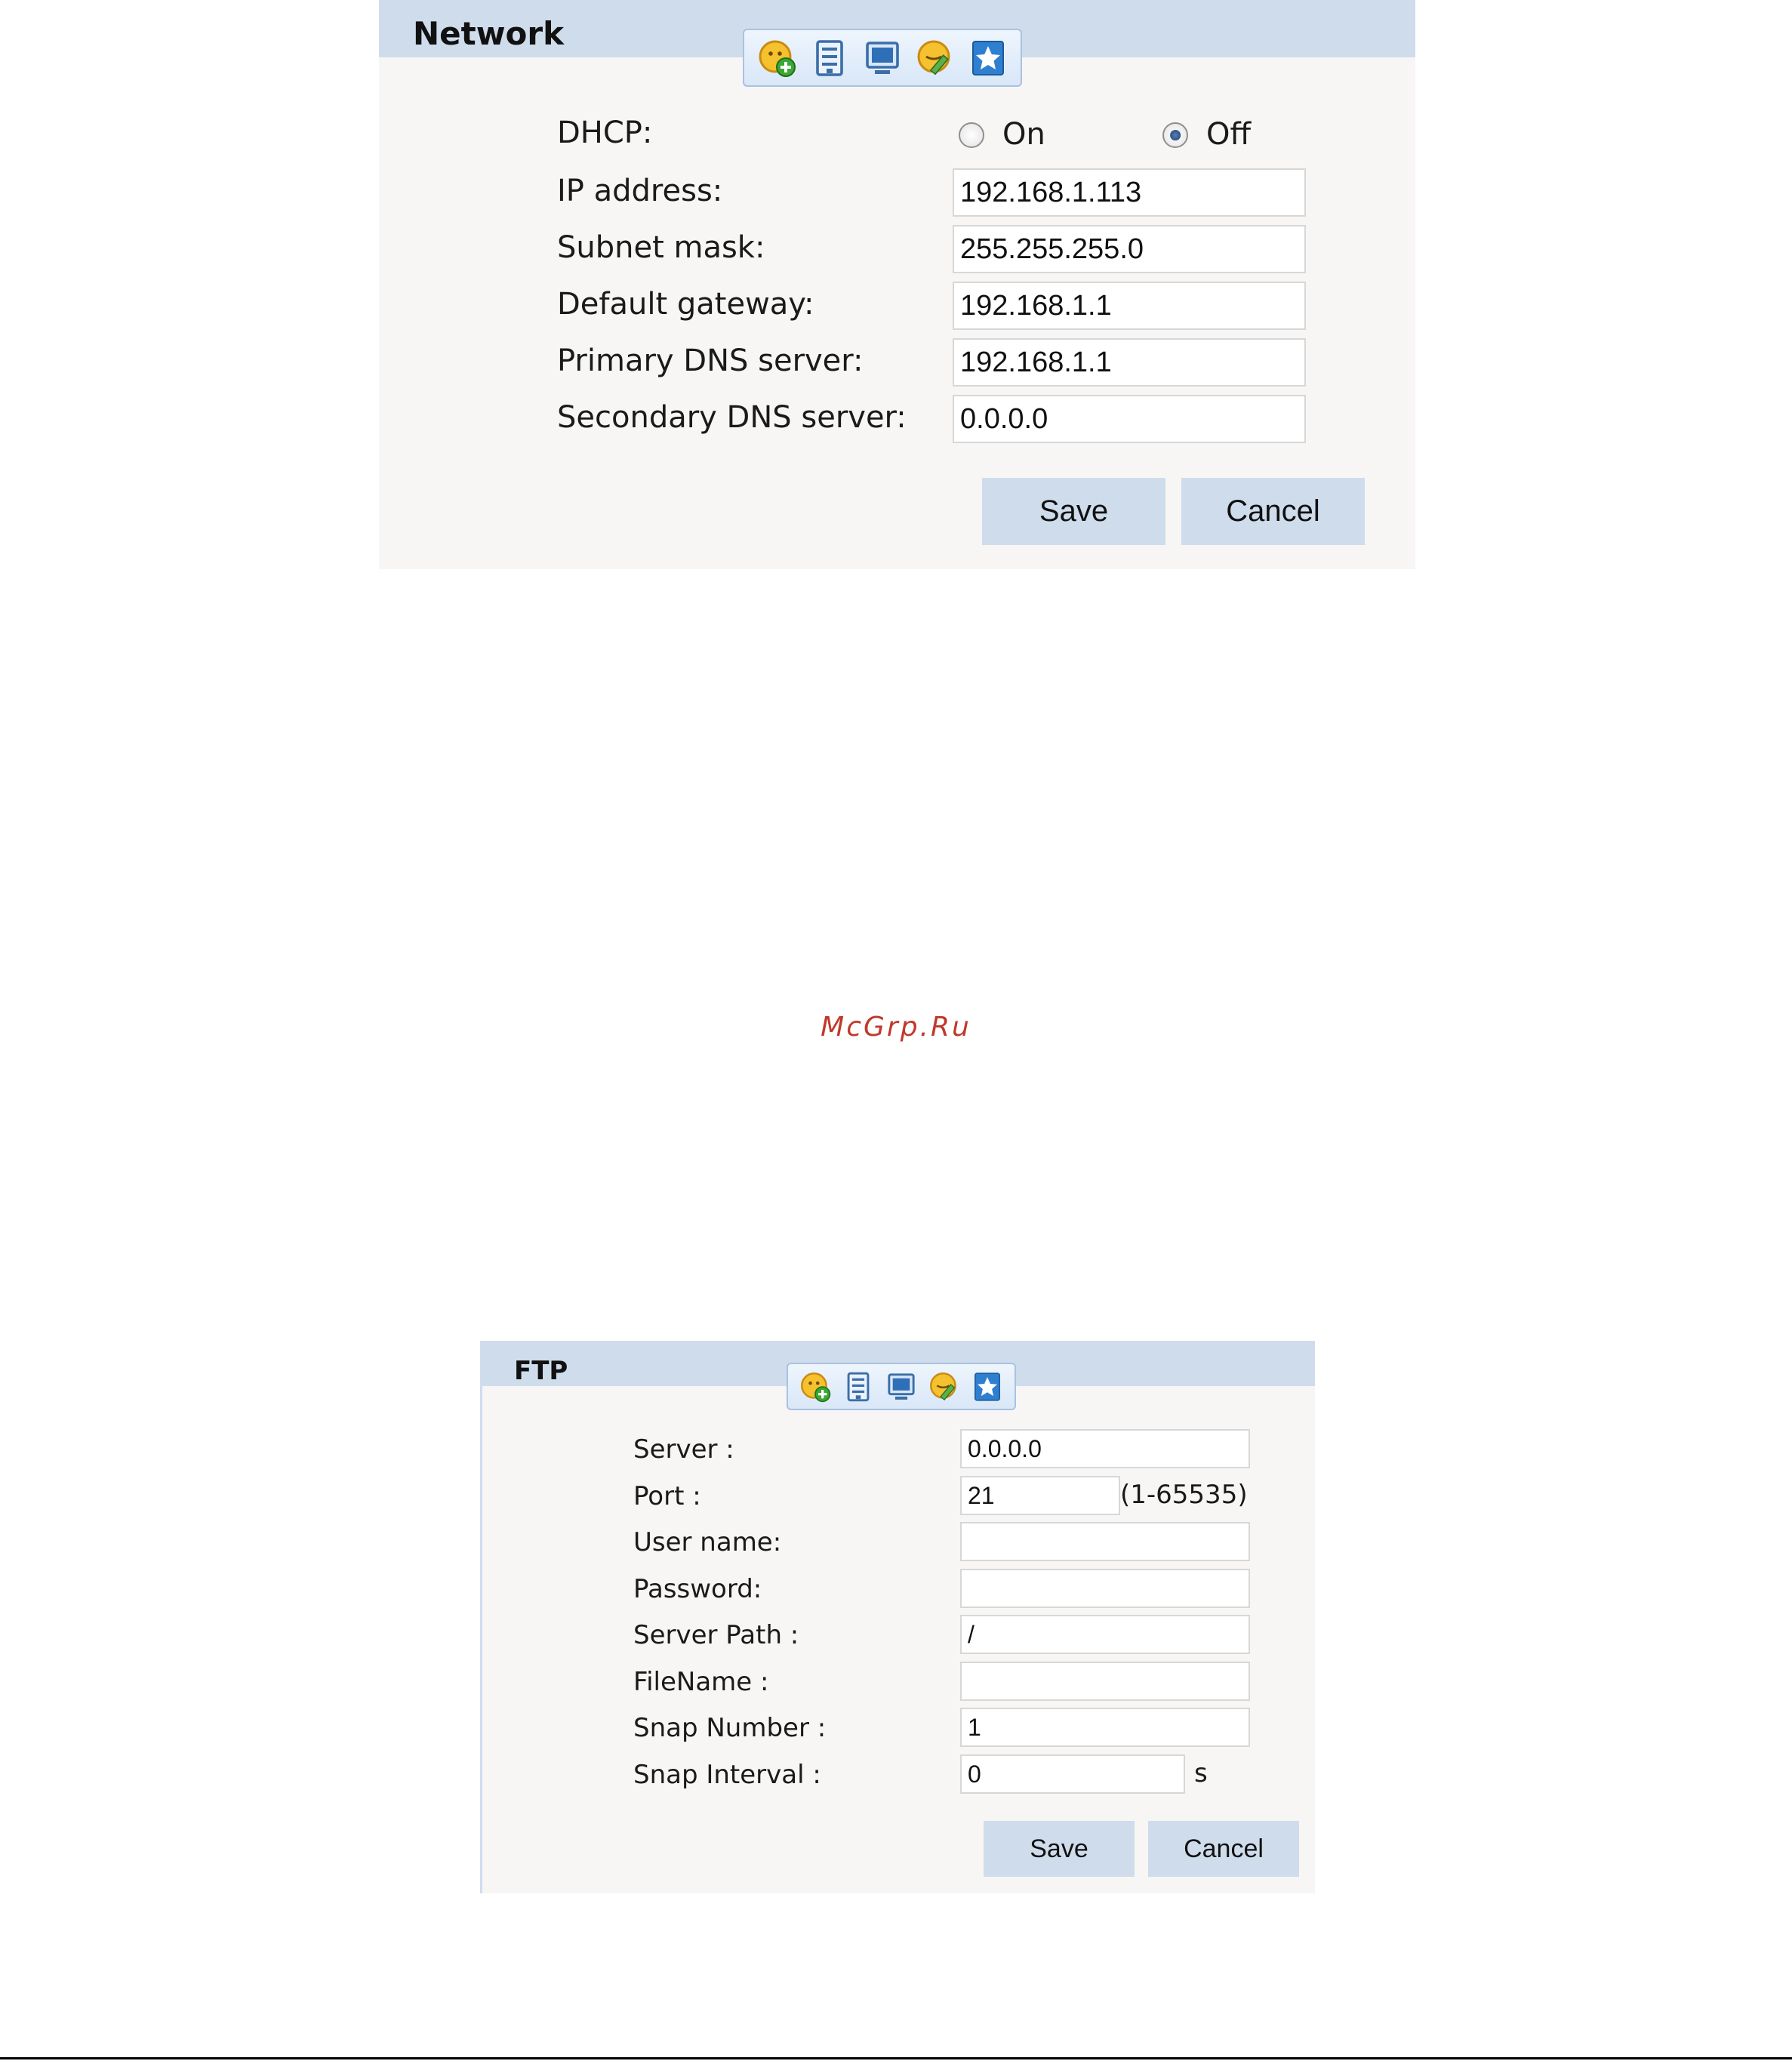 The width and height of the screenshot is (1792, 2064). What do you see at coordinates (1073, 1774) in the screenshot?
I see `ftp-snap-interval-input` at bounding box center [1073, 1774].